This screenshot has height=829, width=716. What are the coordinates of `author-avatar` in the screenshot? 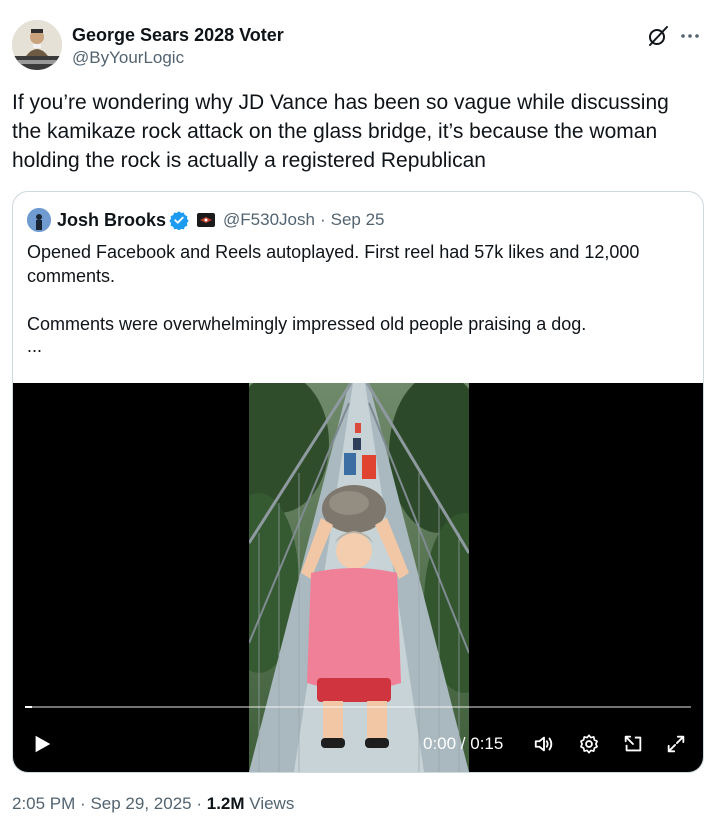 It's located at (37, 45).